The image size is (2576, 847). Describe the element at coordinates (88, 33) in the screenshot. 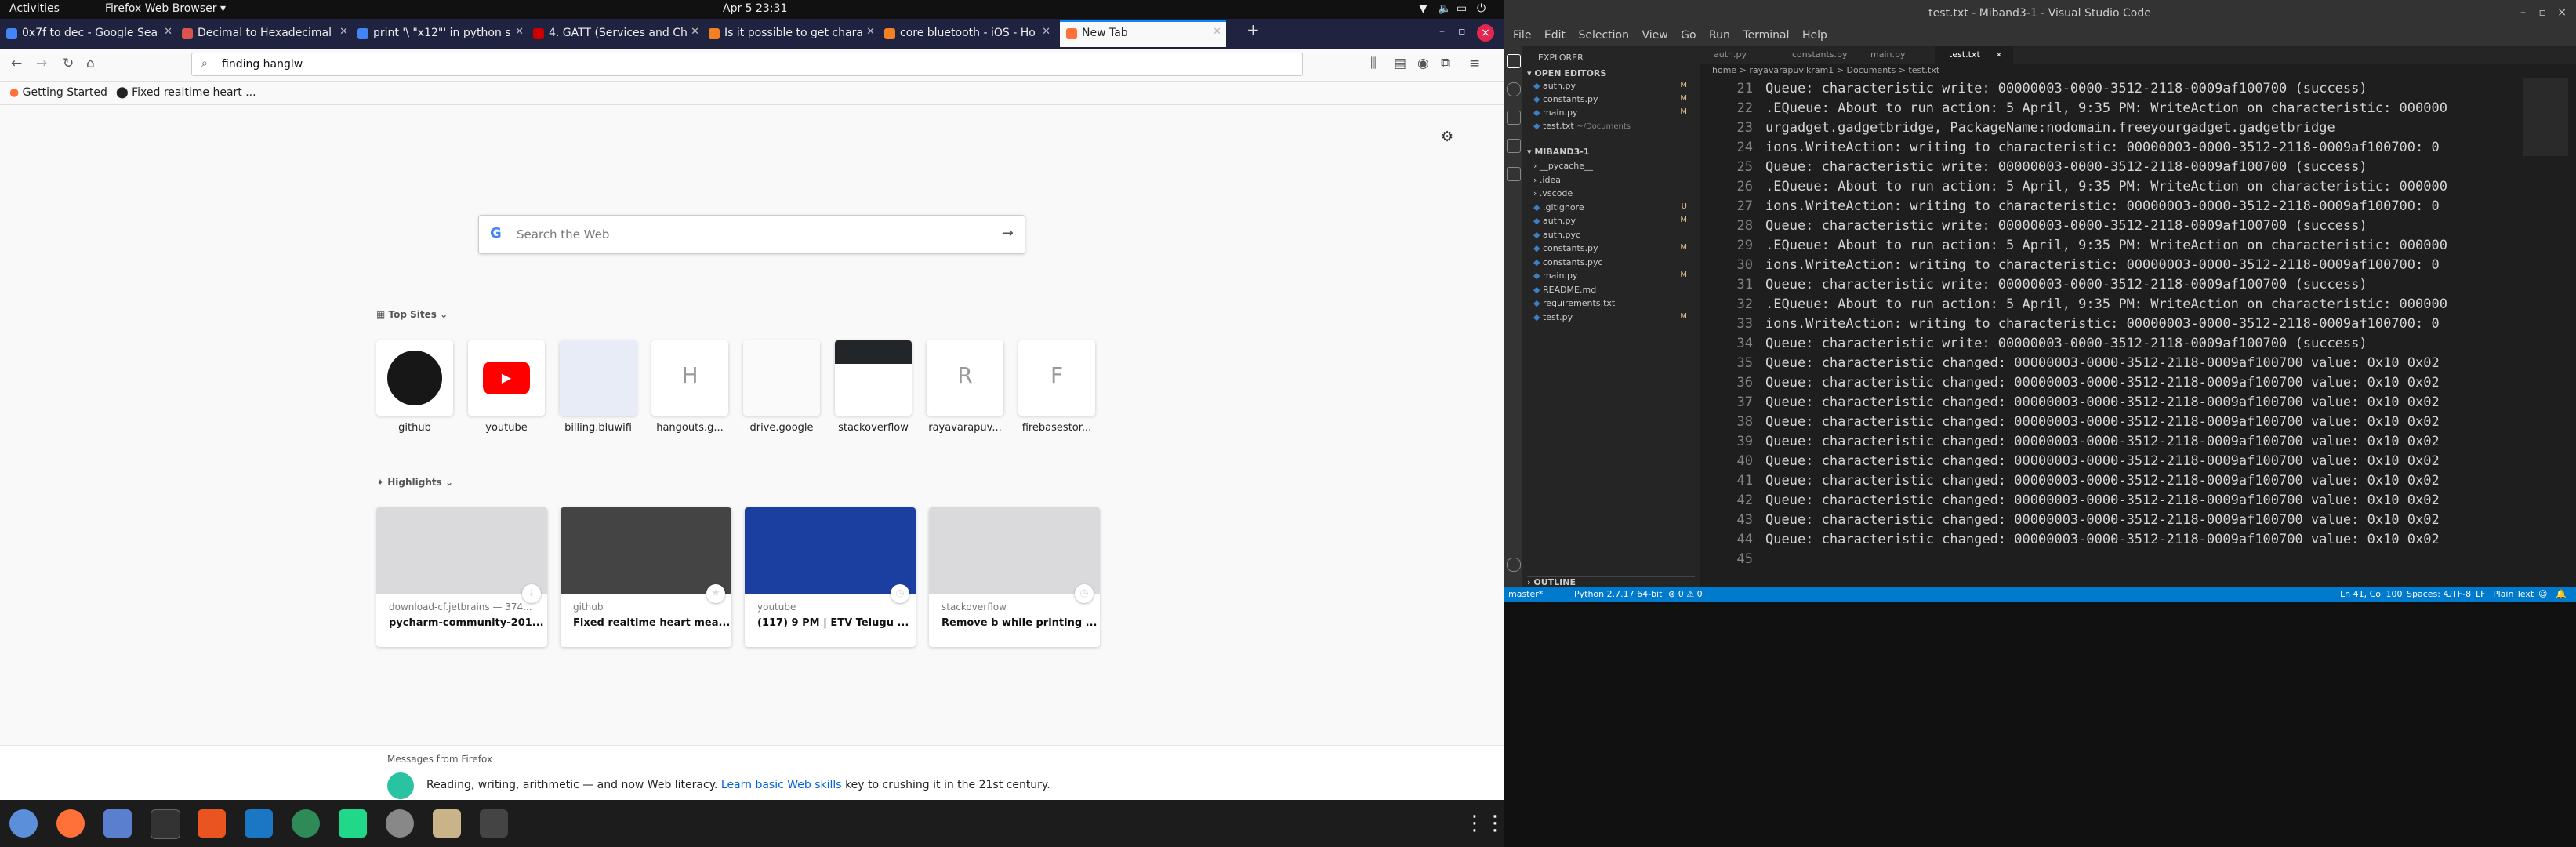

I see `browser-tab: 0x7f to dec - Google Sea ✕` at that location.